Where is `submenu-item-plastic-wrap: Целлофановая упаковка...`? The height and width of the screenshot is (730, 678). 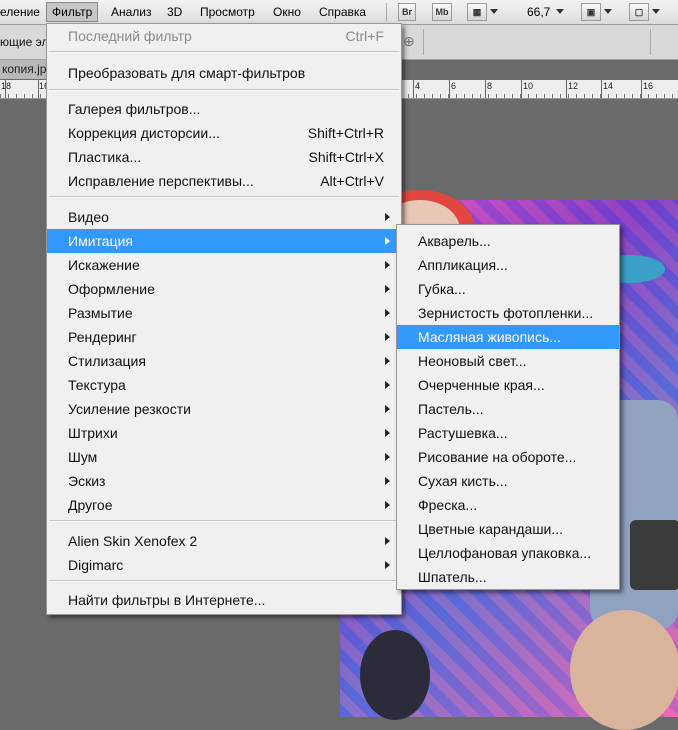
submenu-item-plastic-wrap: Целлофановая упаковка... is located at coordinates (508, 553).